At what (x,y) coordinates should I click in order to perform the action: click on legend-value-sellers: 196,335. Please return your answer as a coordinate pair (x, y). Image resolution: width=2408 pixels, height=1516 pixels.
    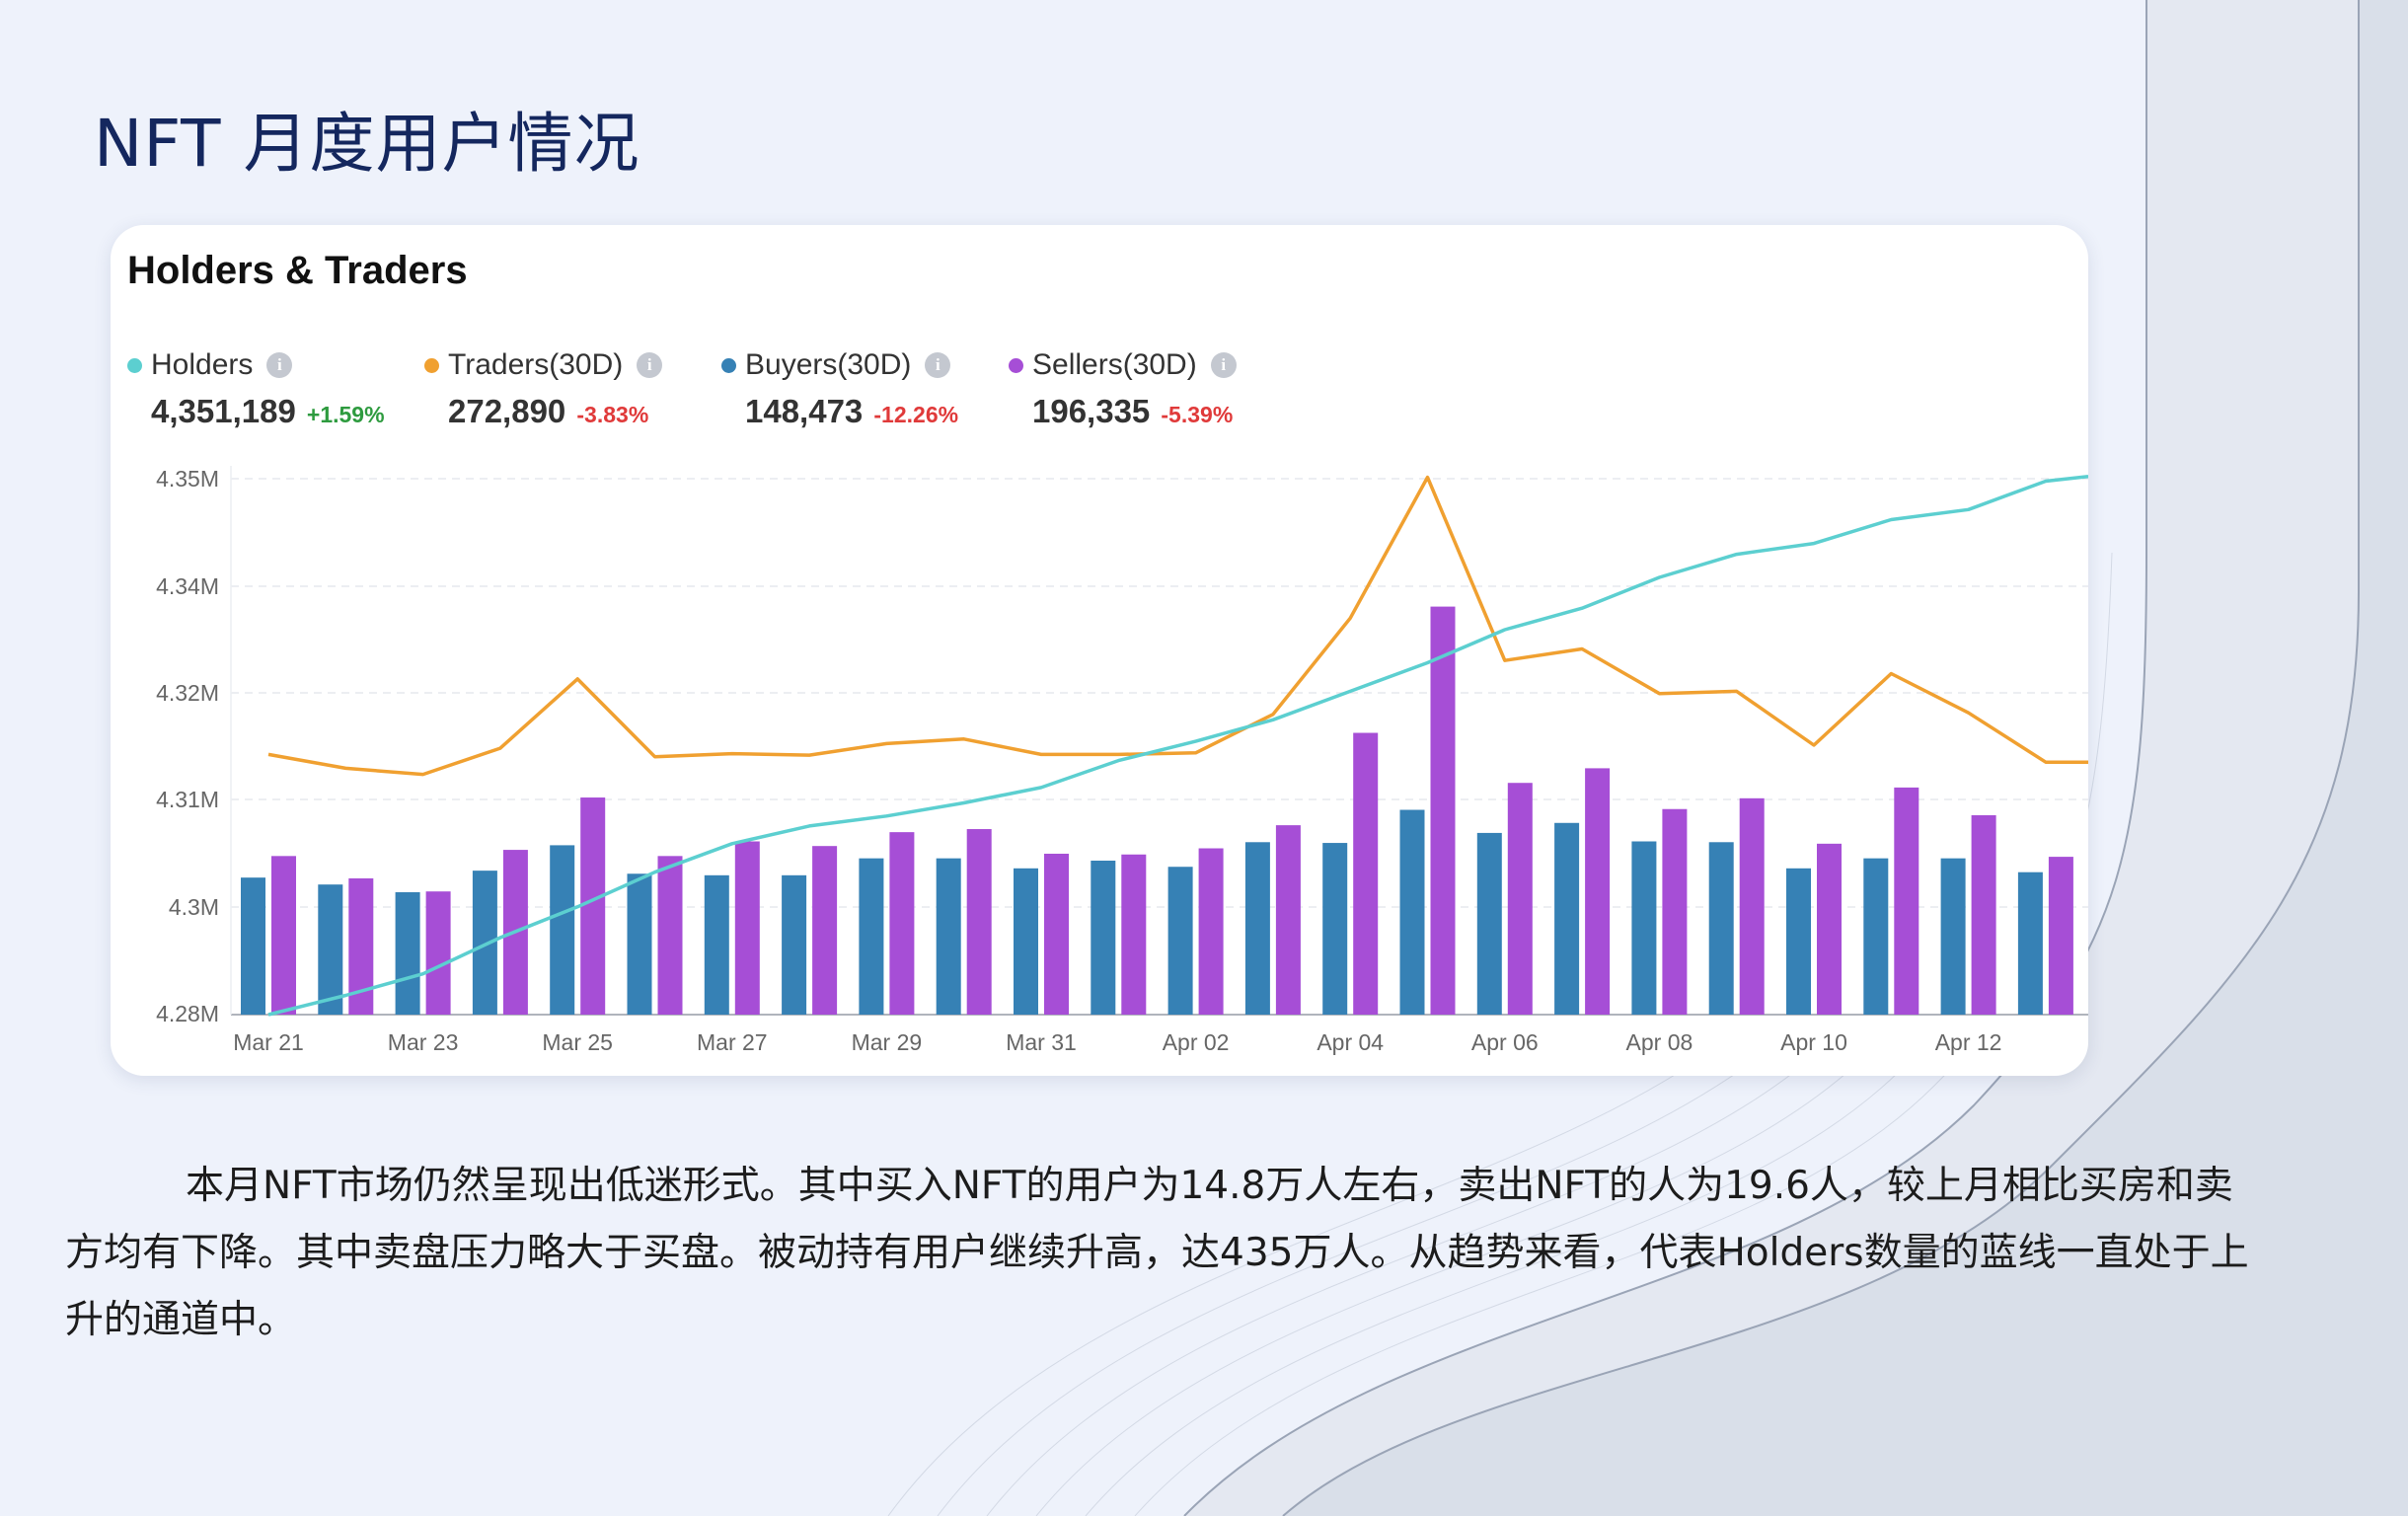
    Looking at the image, I should click on (1092, 411).